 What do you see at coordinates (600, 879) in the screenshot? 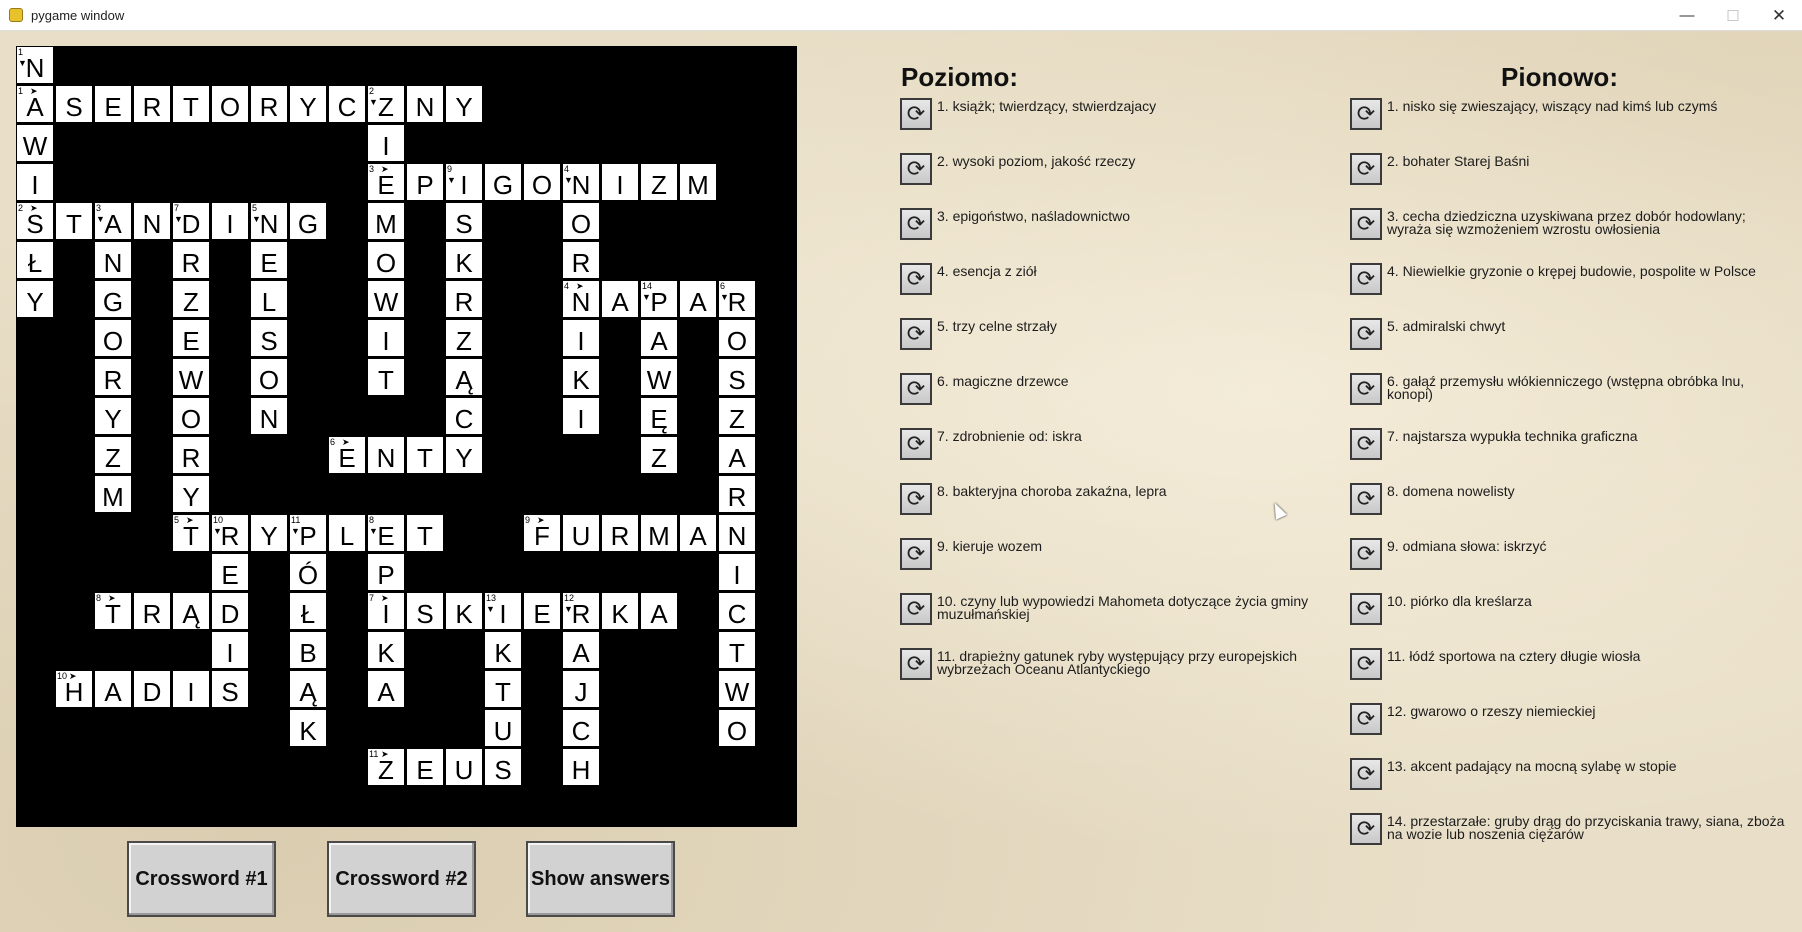
I see `show-answers-button: Show answers` at bounding box center [600, 879].